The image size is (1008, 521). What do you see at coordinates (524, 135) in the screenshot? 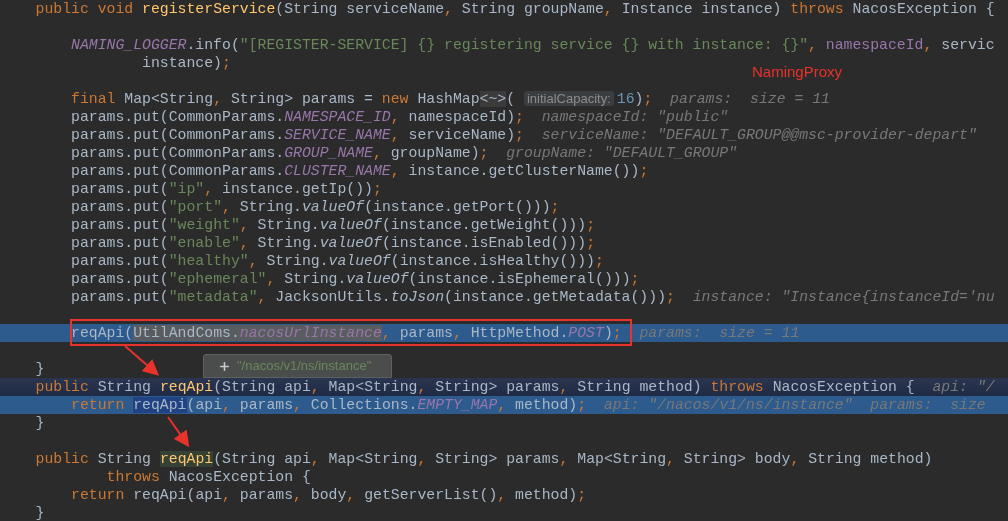
I see `code-line: params.put(CommonParams.SERVICE_NAME, serviceName); serviceName: "DEFAULT_GROUP@@msc-provider-depart"` at bounding box center [524, 135].